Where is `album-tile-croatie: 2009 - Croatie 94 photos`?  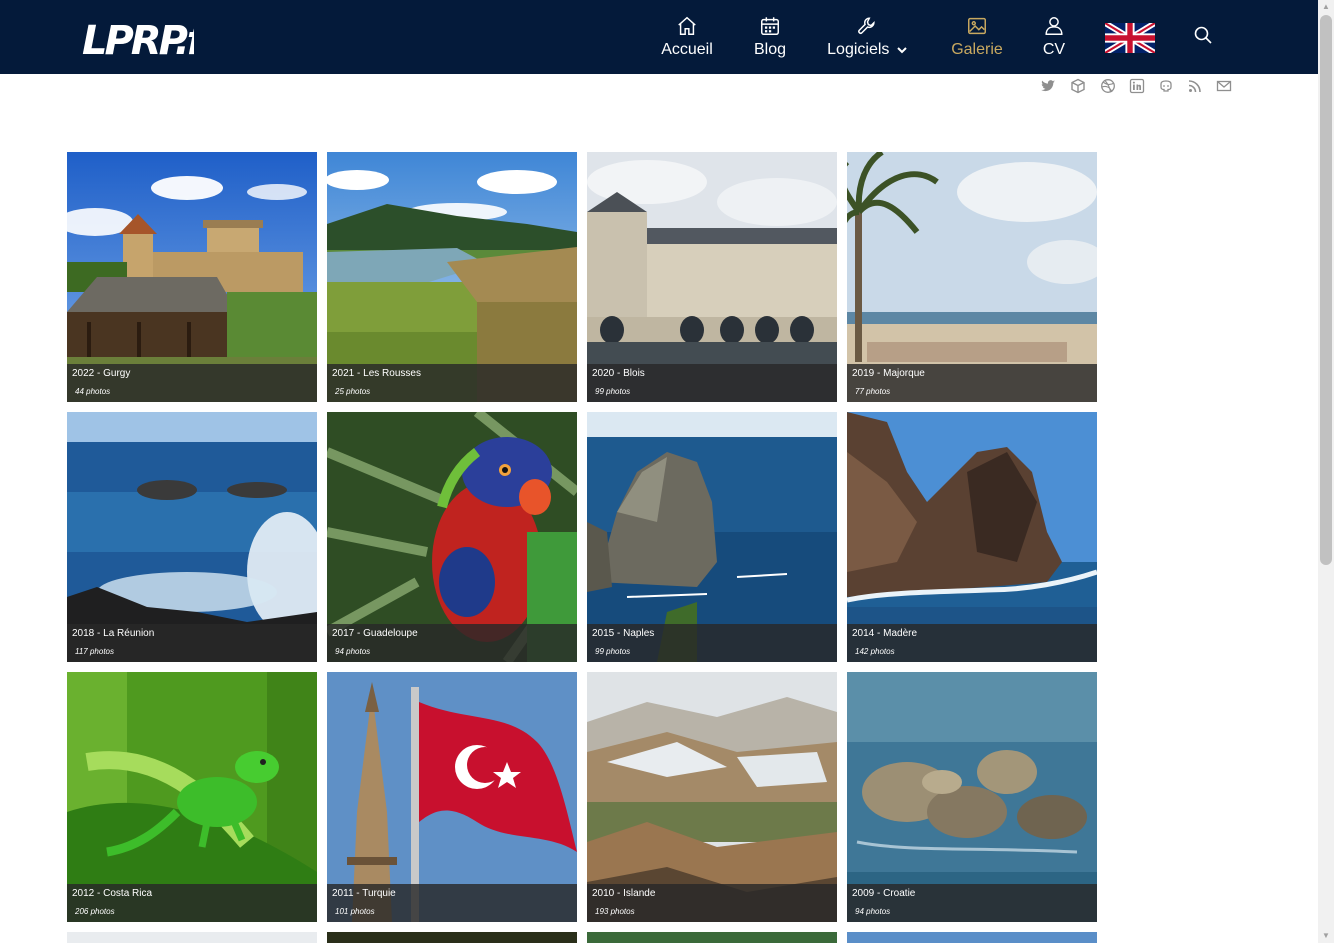 album-tile-croatie: 2009 - Croatie 94 photos is located at coordinates (972, 797).